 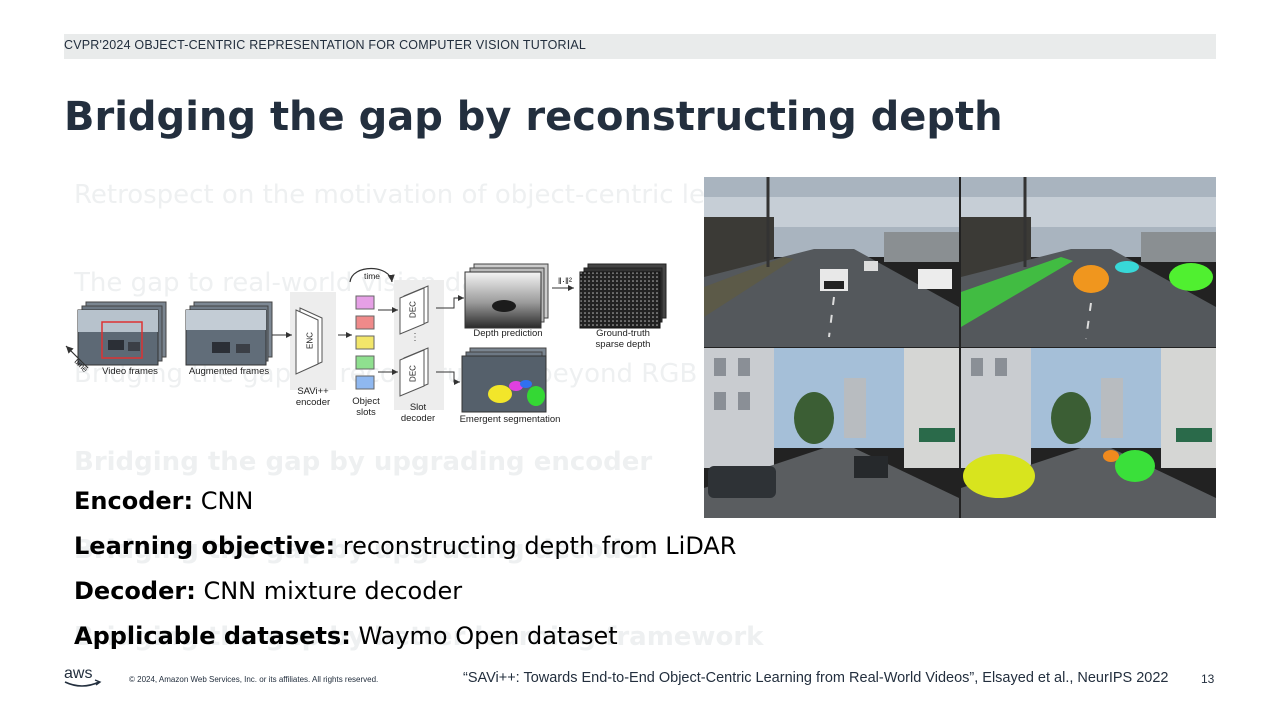 I want to click on time-loop-label: time, so click(x=372, y=276).